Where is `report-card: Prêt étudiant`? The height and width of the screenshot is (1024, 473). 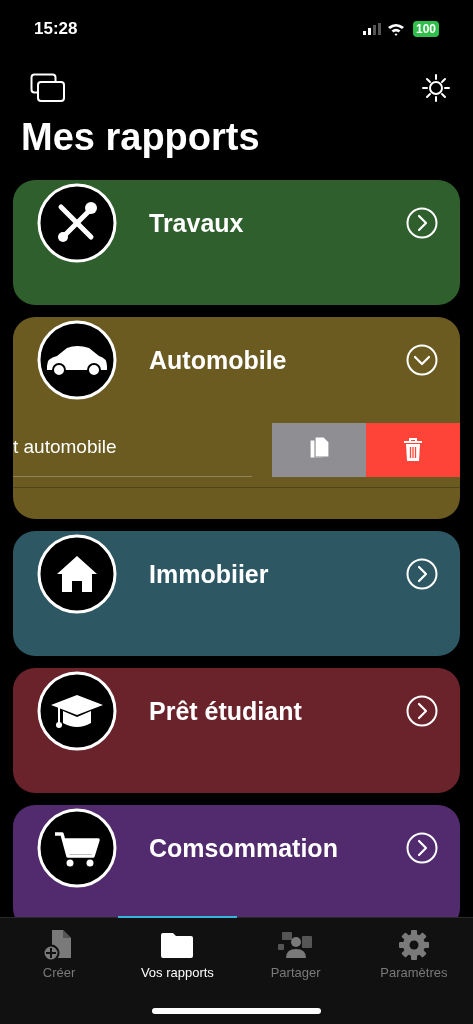
report-card: Prêt étudiant is located at coordinates (236, 730).